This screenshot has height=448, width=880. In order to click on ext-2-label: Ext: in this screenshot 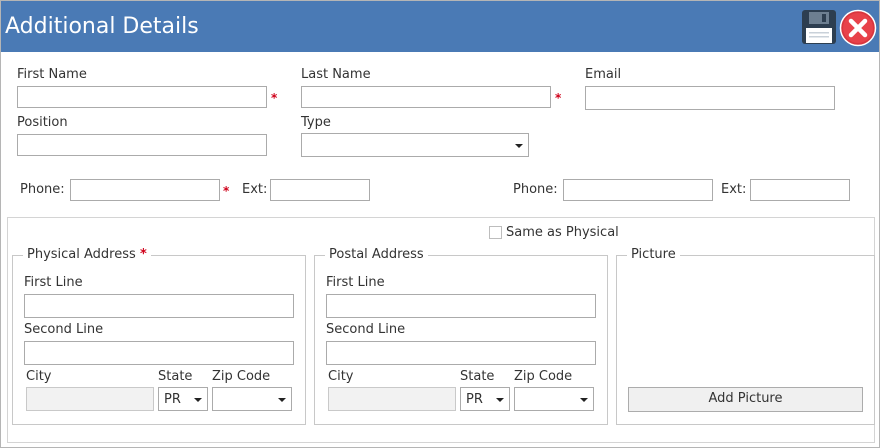, I will do `click(734, 189)`.